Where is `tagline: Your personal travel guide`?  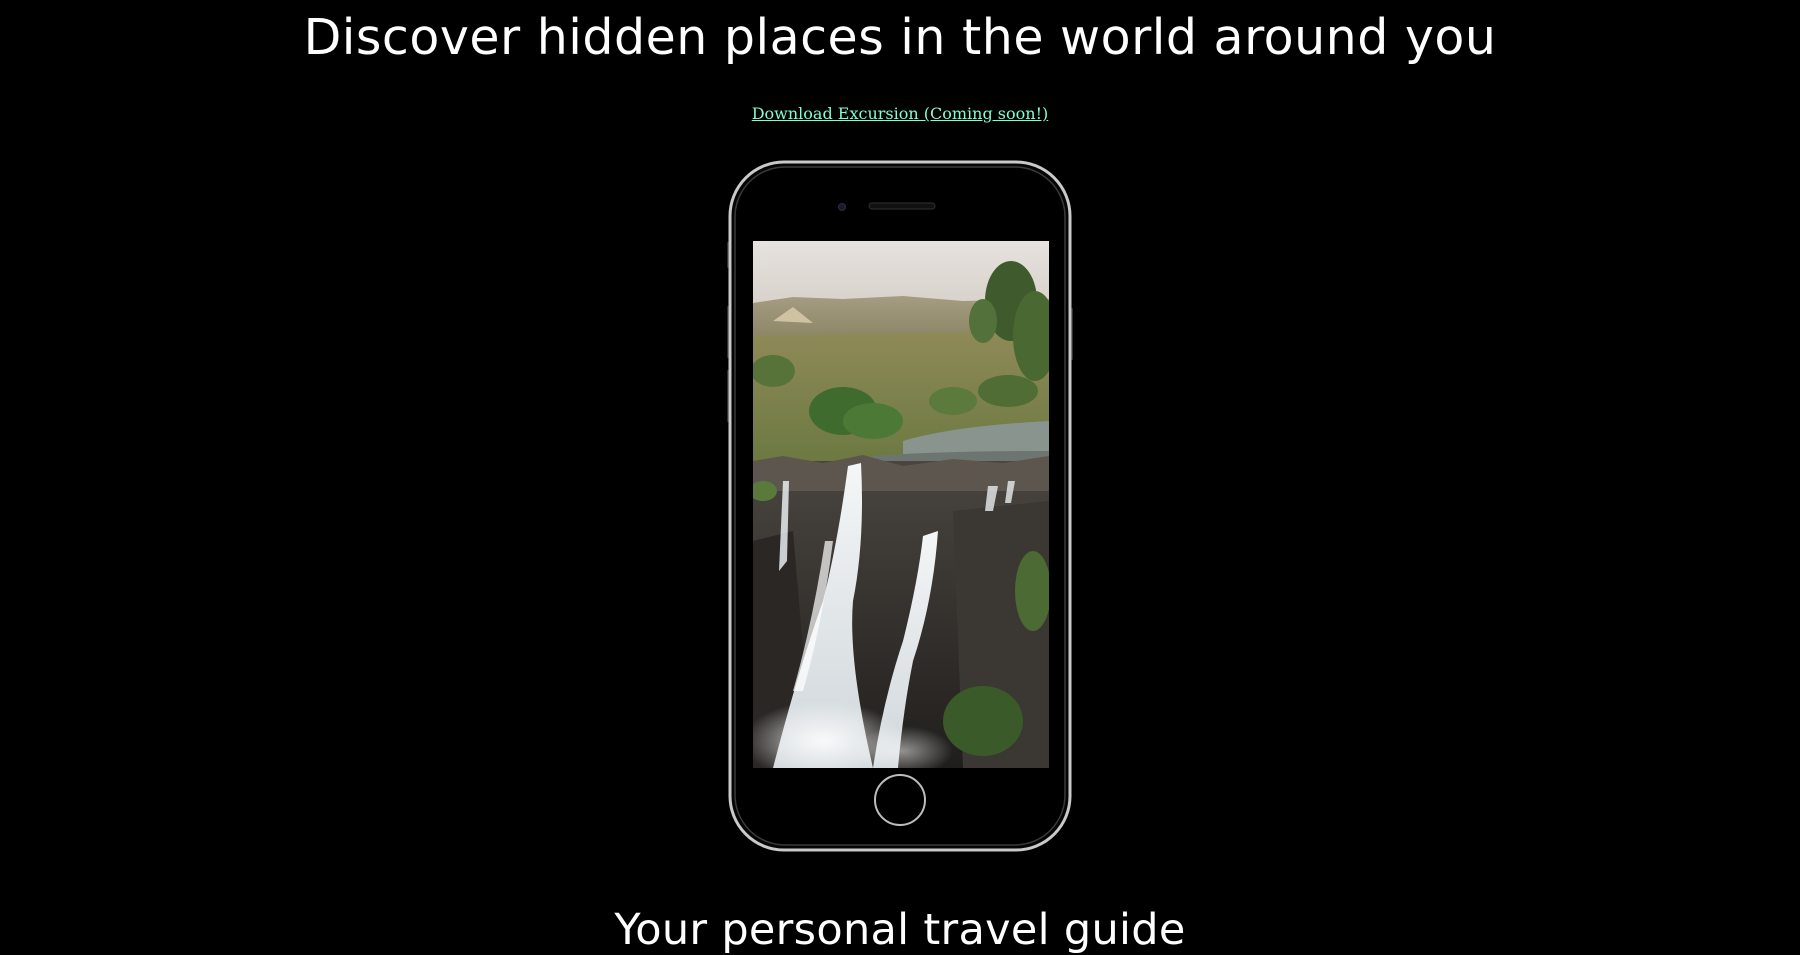 tagline: Your personal travel guide is located at coordinates (900, 930).